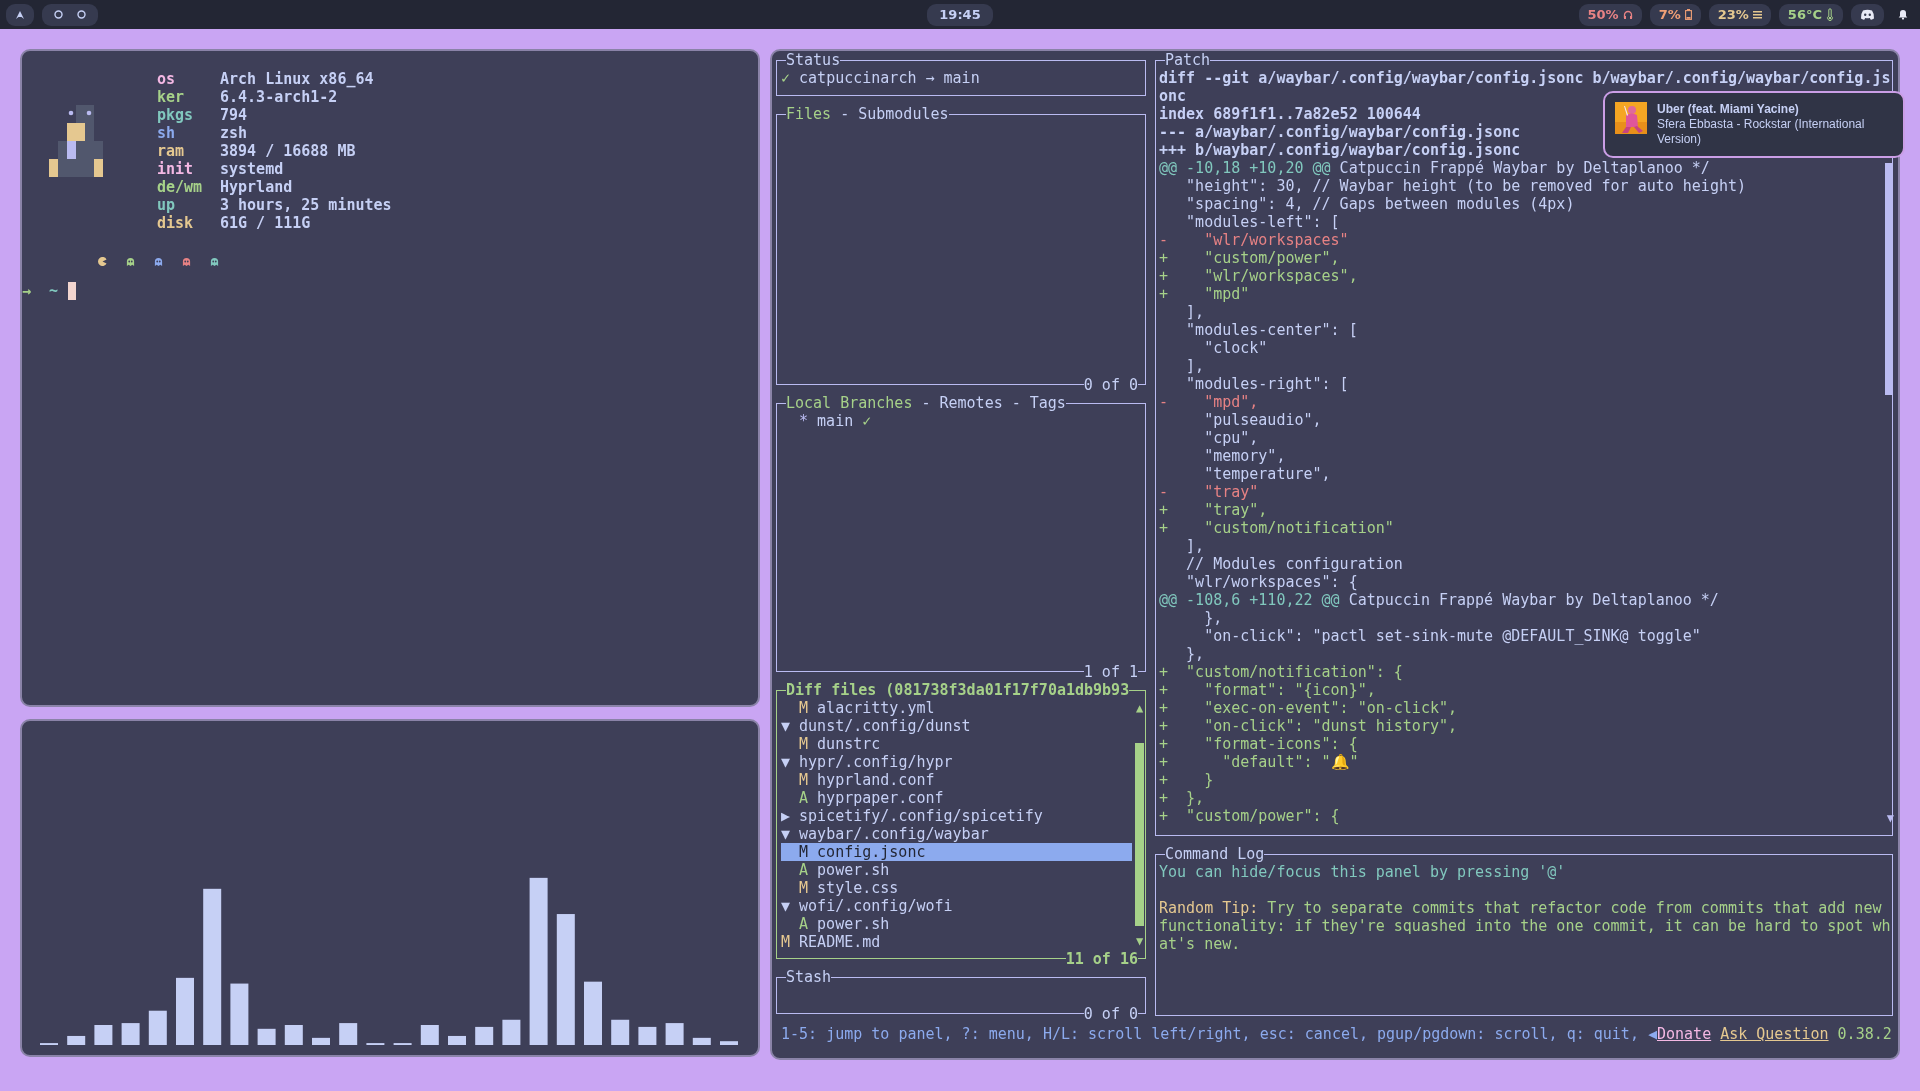 This screenshot has width=1920, height=1091. Describe the element at coordinates (1215, 854) in the screenshot. I see `panel-title: Command Log` at that location.